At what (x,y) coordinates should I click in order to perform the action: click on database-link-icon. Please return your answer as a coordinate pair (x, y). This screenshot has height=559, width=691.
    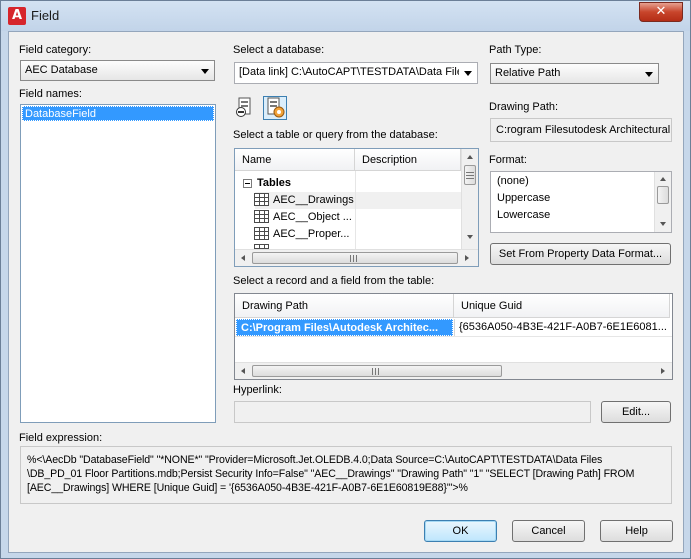
    Looking at the image, I should click on (245, 108).